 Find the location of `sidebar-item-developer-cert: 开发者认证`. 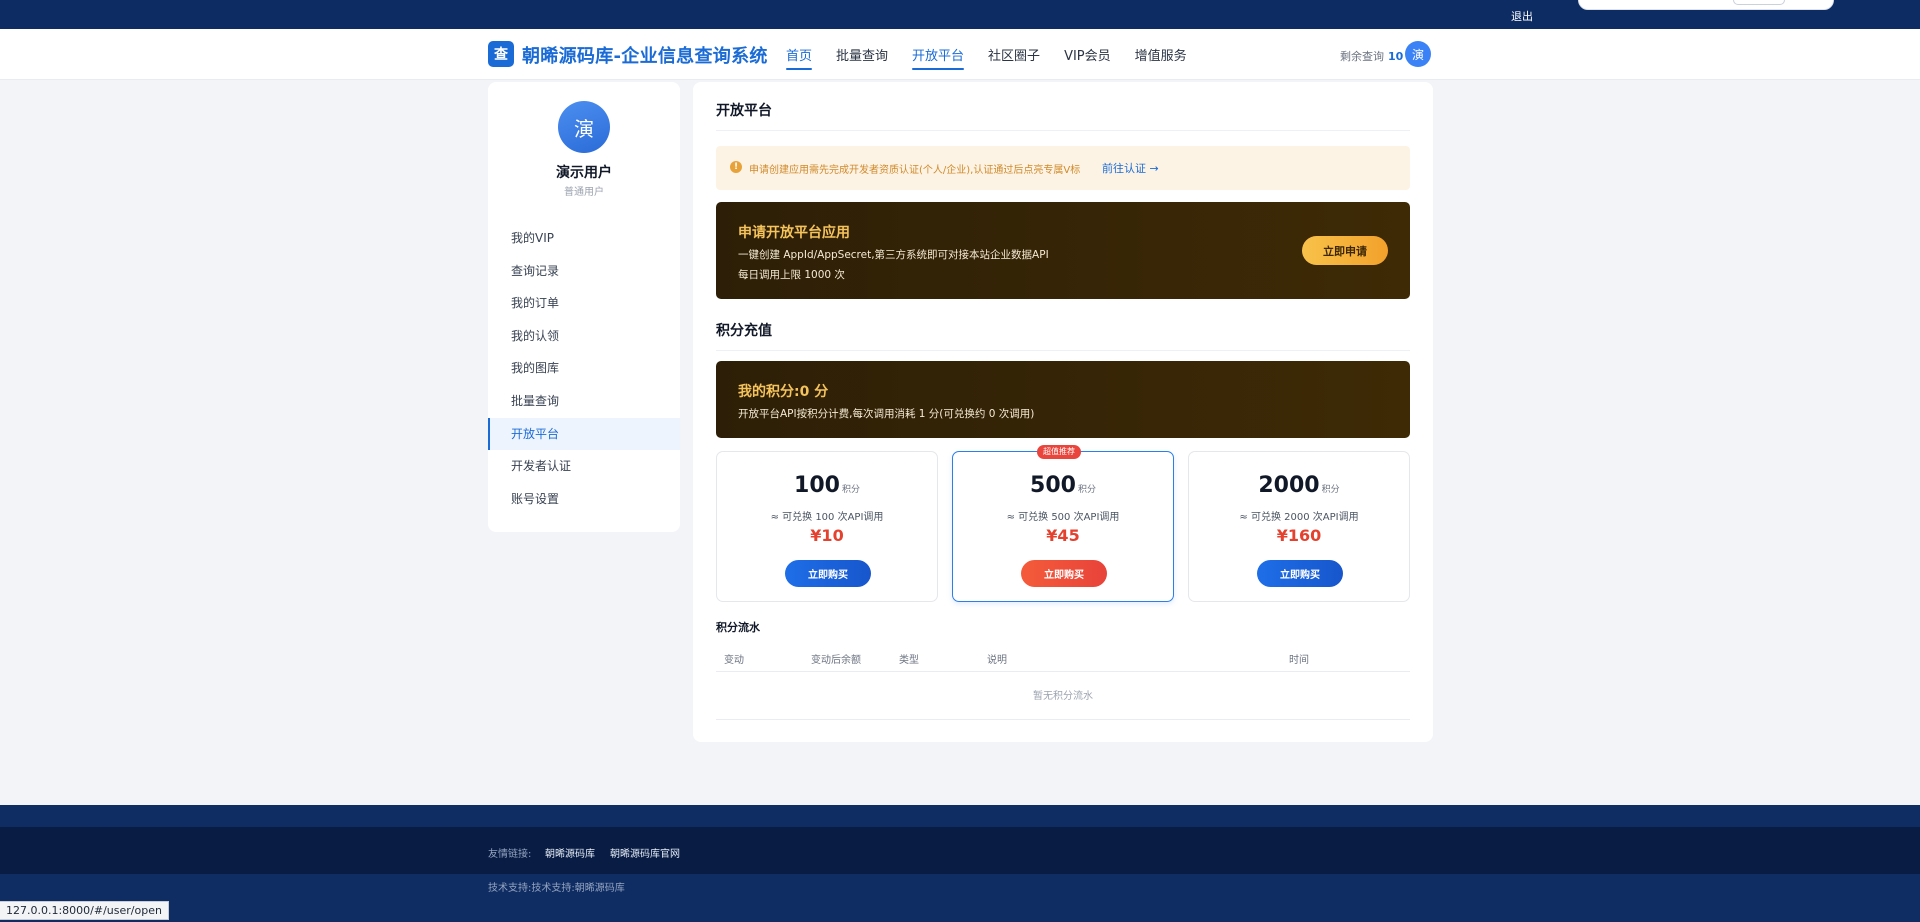

sidebar-item-developer-cert: 开发者认证 is located at coordinates (584, 466).